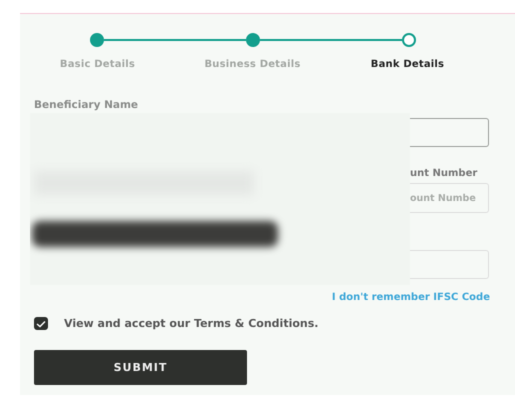 This screenshot has width=515, height=415. What do you see at coordinates (41, 323) in the screenshot?
I see `checkbox` at bounding box center [41, 323].